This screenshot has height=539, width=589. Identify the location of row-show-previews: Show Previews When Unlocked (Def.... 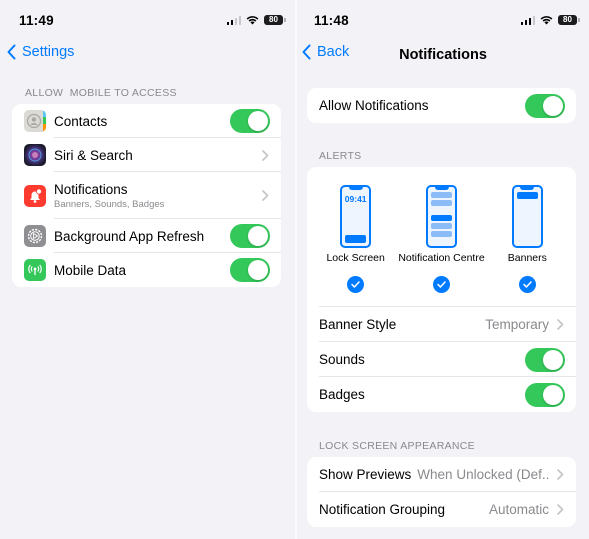
(441, 474).